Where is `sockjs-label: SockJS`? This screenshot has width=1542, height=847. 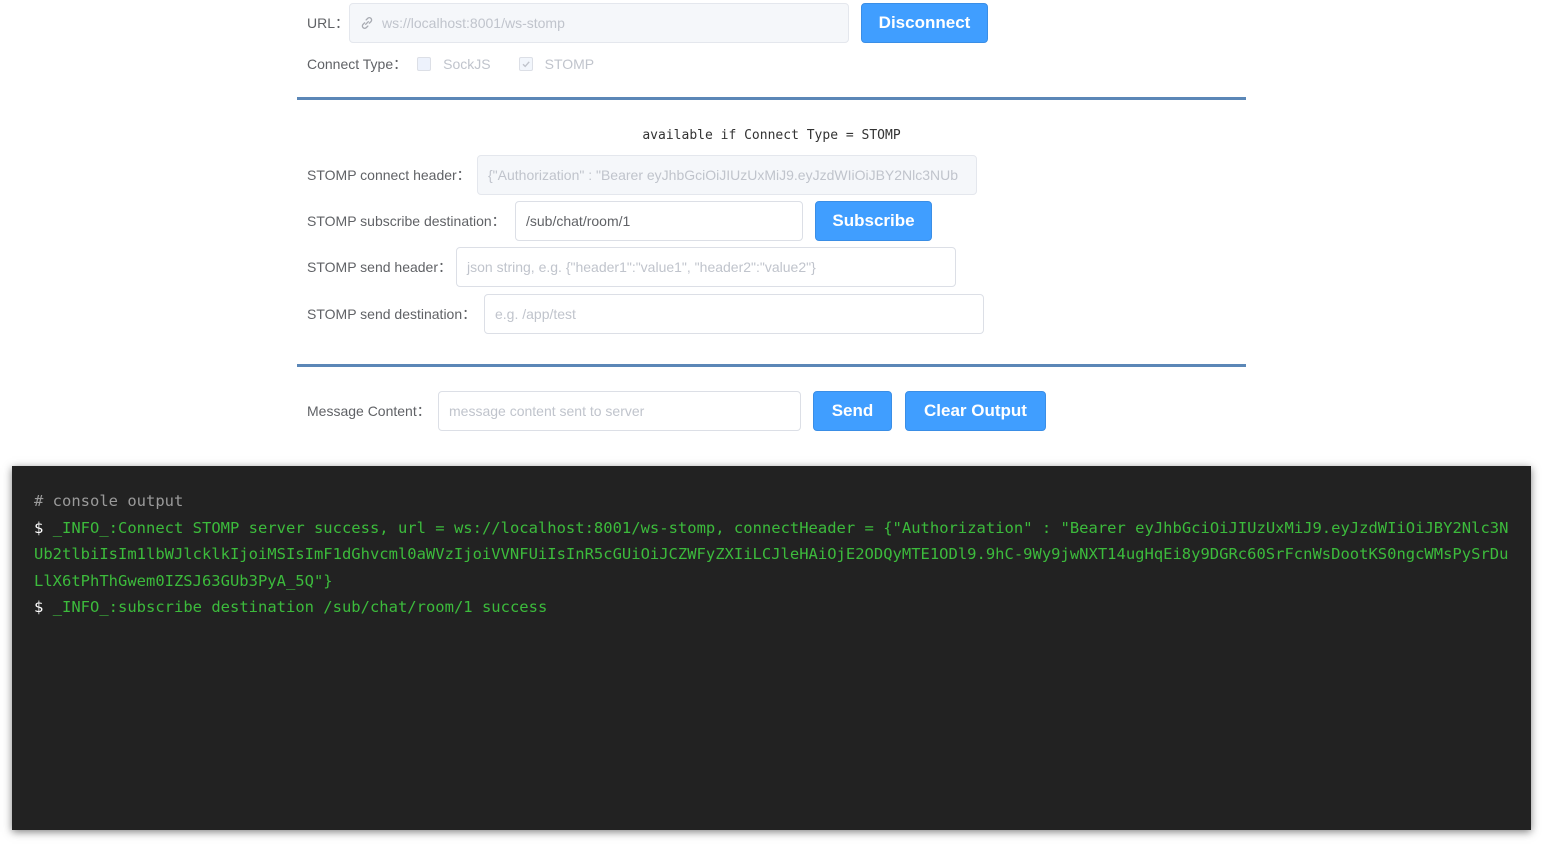 sockjs-label: SockJS is located at coordinates (467, 64).